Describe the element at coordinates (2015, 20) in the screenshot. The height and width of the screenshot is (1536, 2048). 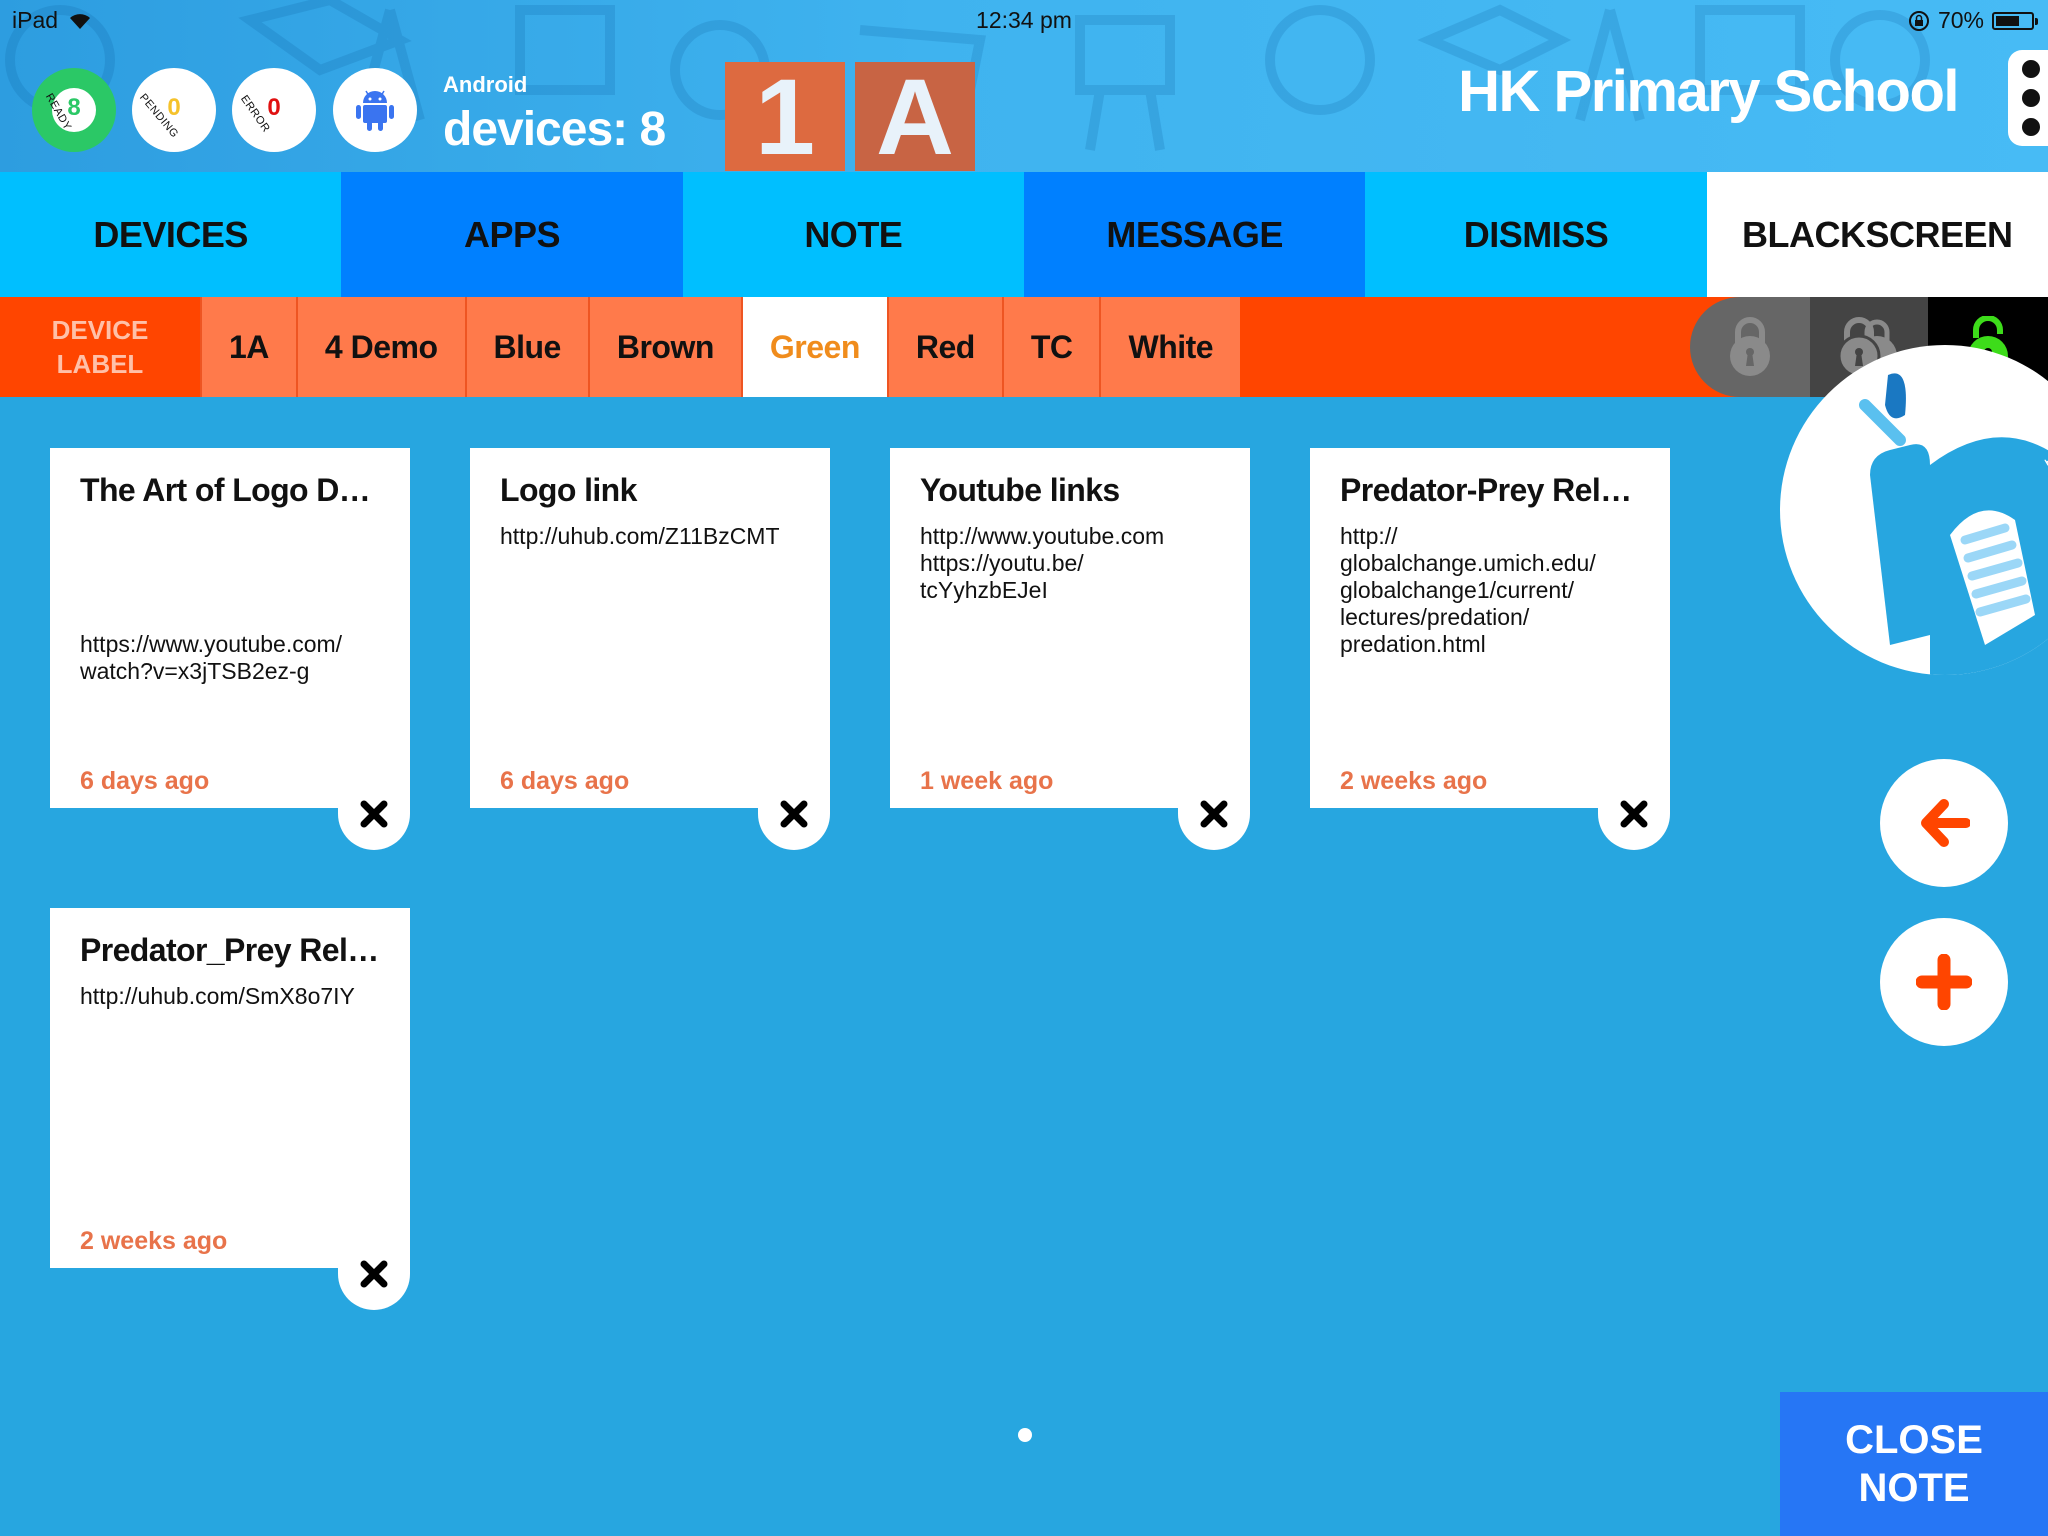
I see `battery-icon` at that location.